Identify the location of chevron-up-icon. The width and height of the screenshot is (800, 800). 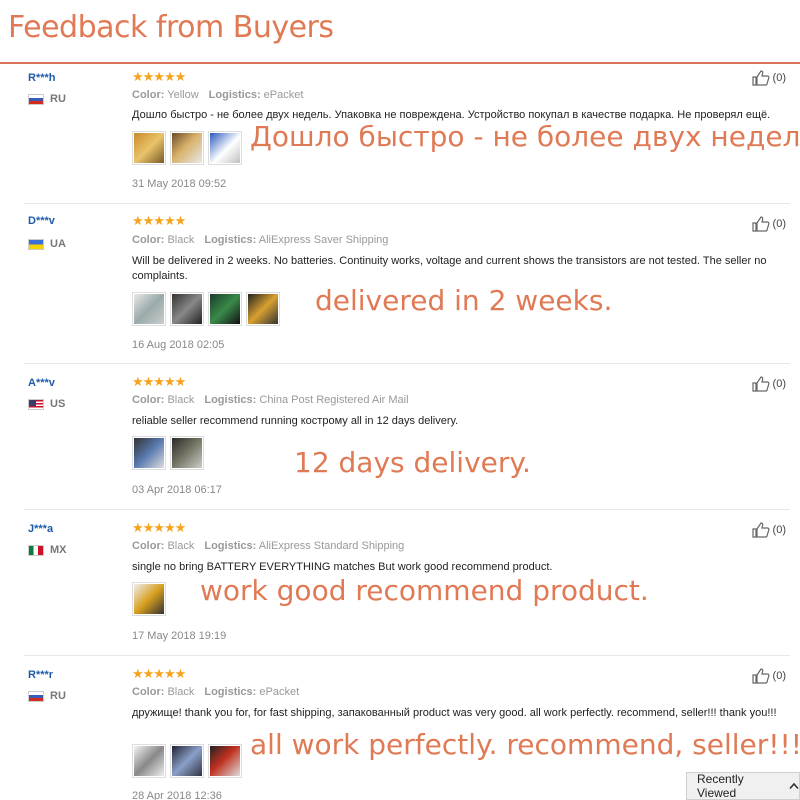
(794, 786).